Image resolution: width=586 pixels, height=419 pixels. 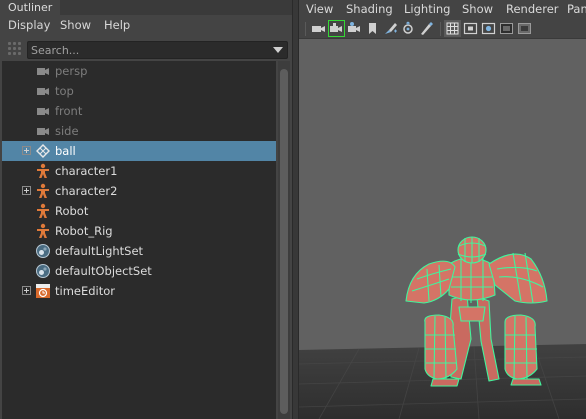 What do you see at coordinates (139, 111) in the screenshot?
I see `tree-item-front: front` at bounding box center [139, 111].